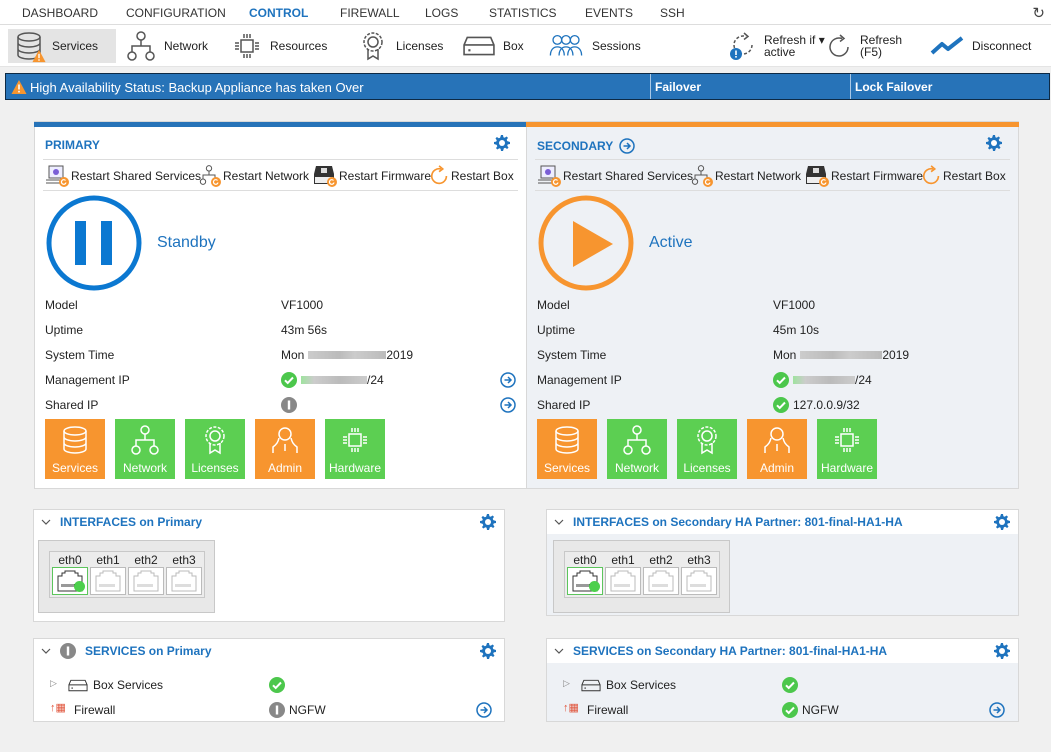 This screenshot has width=1051, height=752. Describe the element at coordinates (176, 13) in the screenshot. I see `tab-configuration: CONFIGURATION` at that location.